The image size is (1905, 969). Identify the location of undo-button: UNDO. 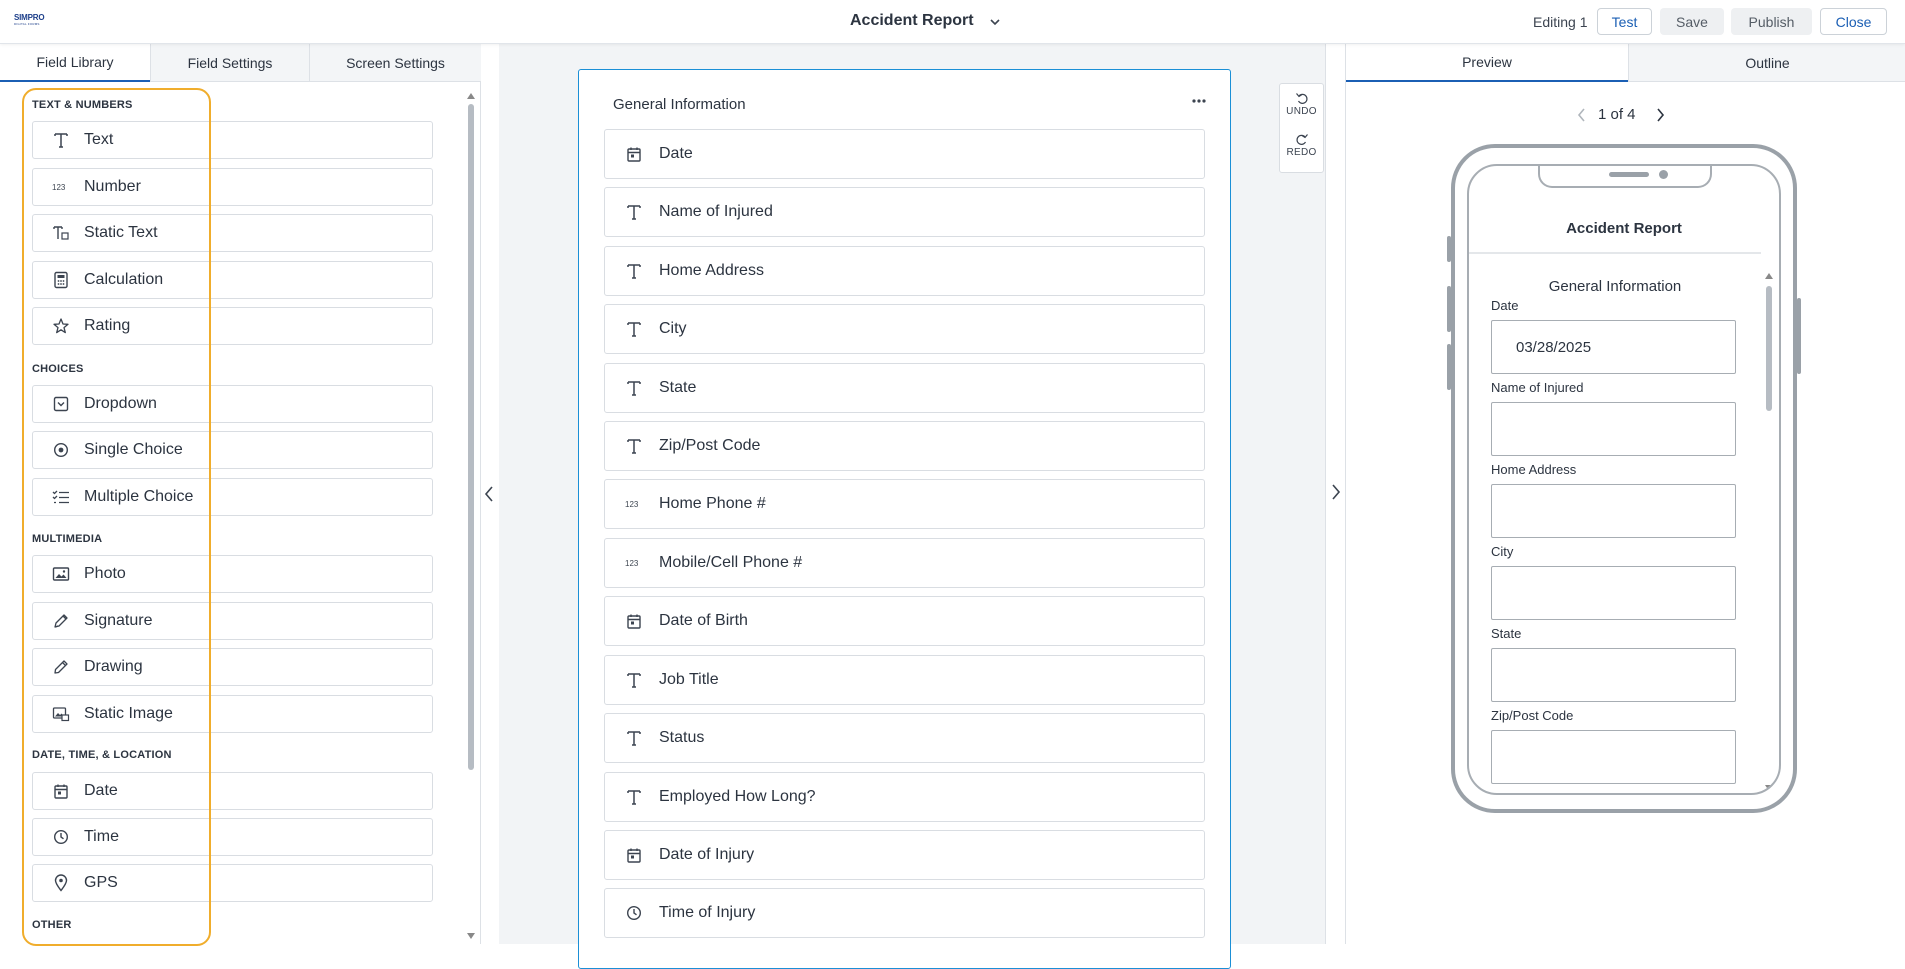
(1301, 104).